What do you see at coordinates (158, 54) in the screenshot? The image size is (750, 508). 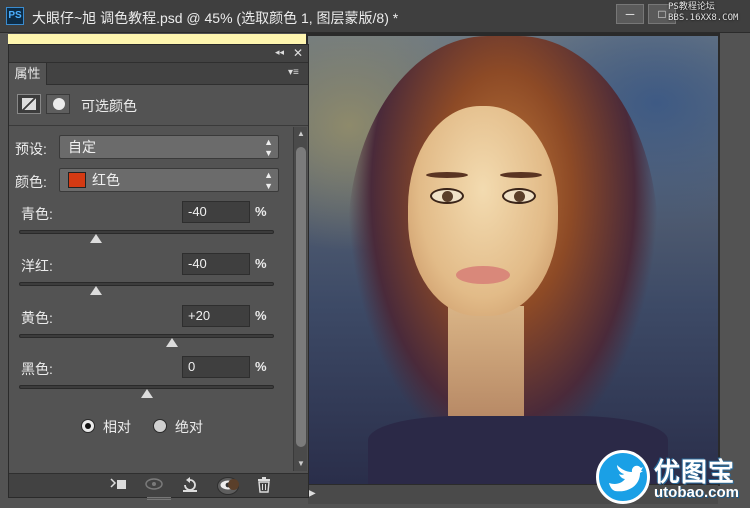 I see `panel-header: ◂◂ ✕` at bounding box center [158, 54].